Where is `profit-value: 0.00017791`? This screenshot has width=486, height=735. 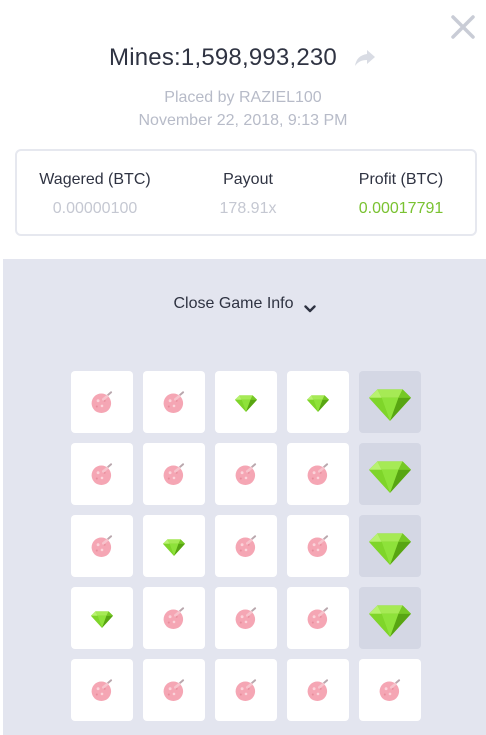 profit-value: 0.00017791 is located at coordinates (401, 208).